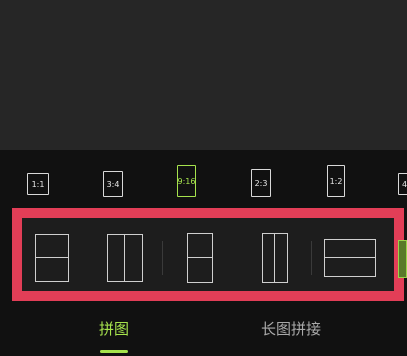 The image size is (407, 356). Describe the element at coordinates (291, 328) in the screenshot. I see `tab-long-stitch: 长图拼接` at that location.